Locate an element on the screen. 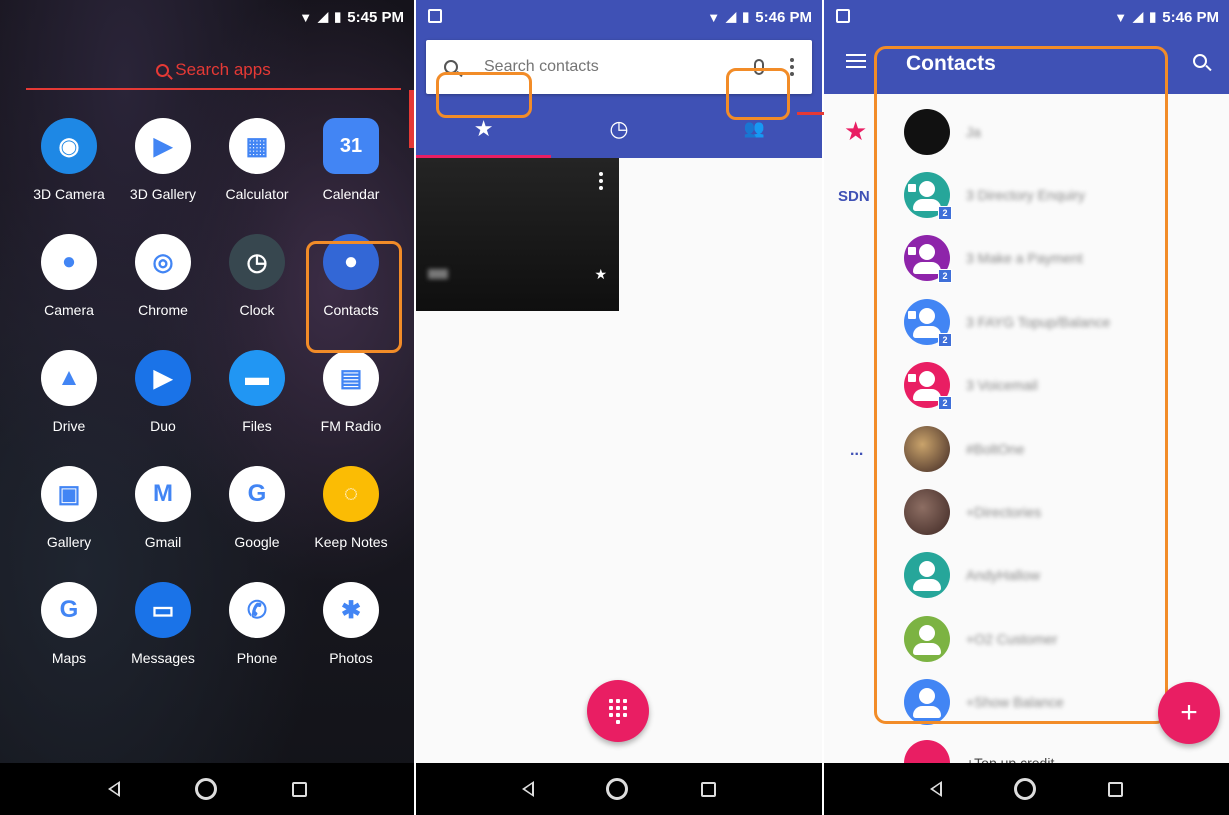  app-drive: ▲ Drive is located at coordinates (69, 392).